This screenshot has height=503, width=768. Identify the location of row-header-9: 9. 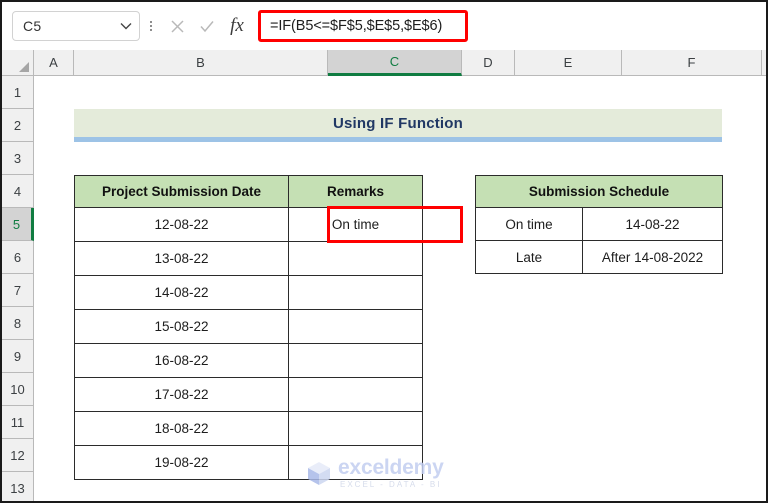
(18, 356).